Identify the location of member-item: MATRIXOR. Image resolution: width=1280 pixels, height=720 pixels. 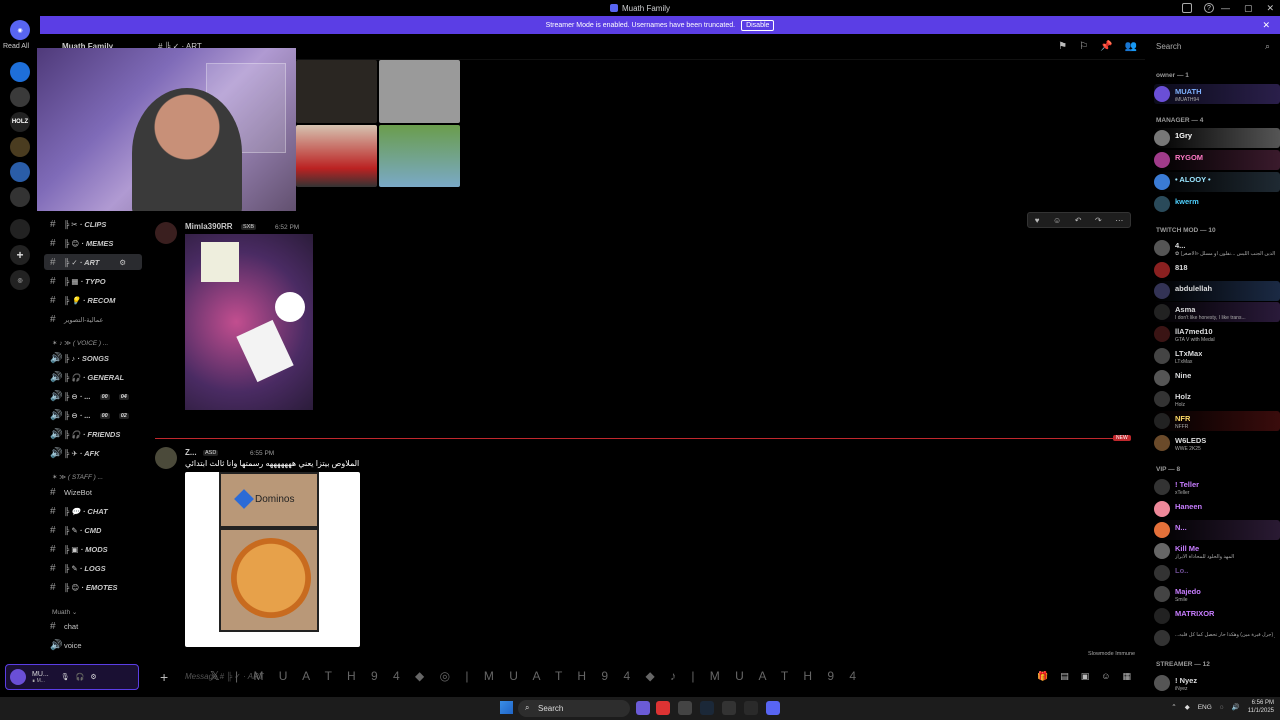
(1217, 616).